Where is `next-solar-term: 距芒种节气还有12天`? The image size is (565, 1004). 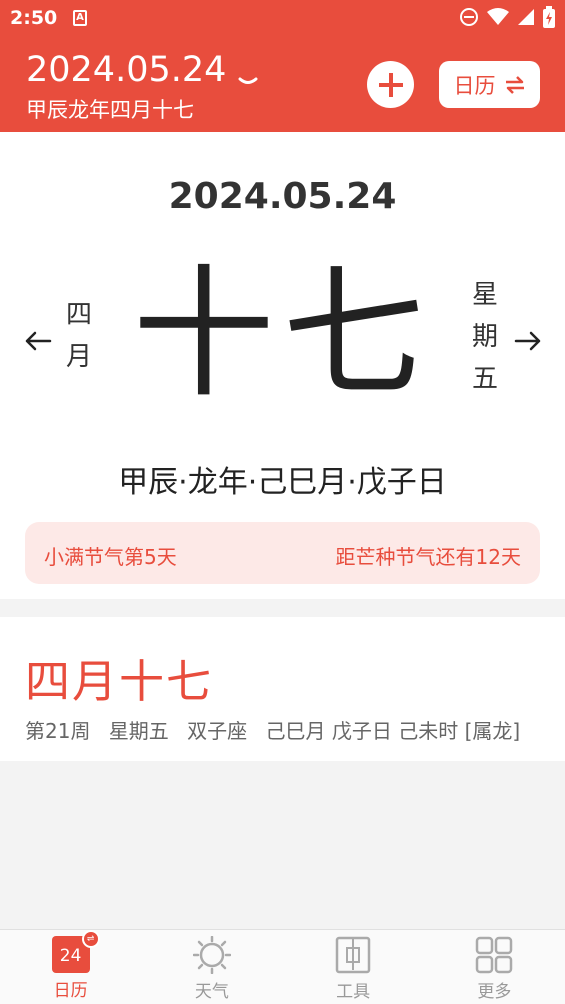 next-solar-term: 距芒种节气还有12天 is located at coordinates (428, 557).